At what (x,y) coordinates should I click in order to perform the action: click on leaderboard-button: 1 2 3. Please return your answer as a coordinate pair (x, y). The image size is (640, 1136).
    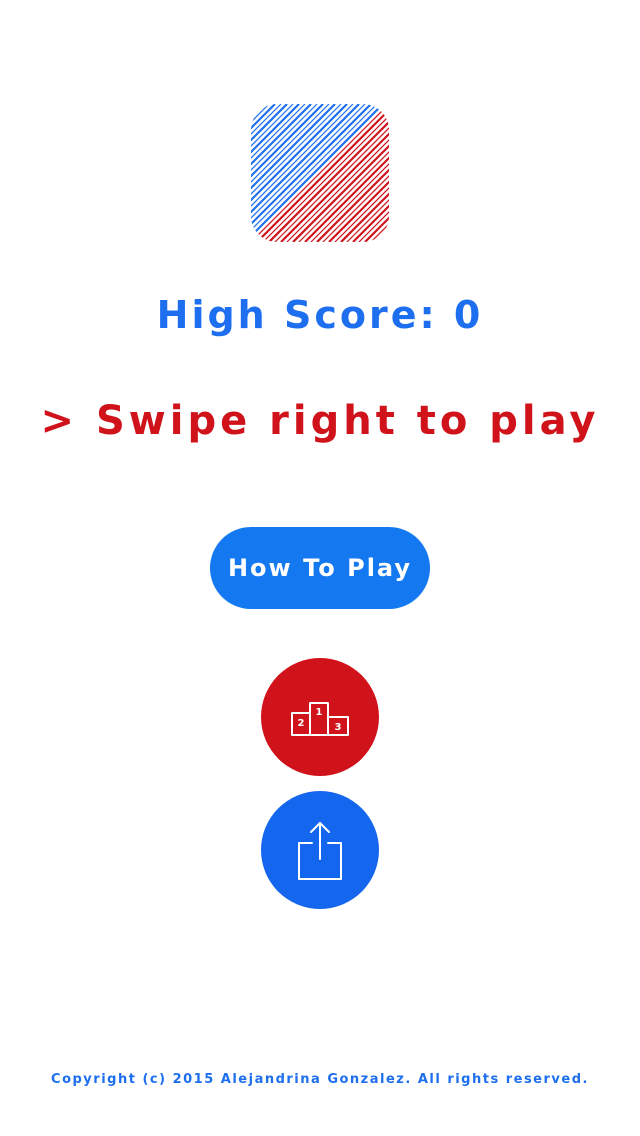
    Looking at the image, I should click on (320, 717).